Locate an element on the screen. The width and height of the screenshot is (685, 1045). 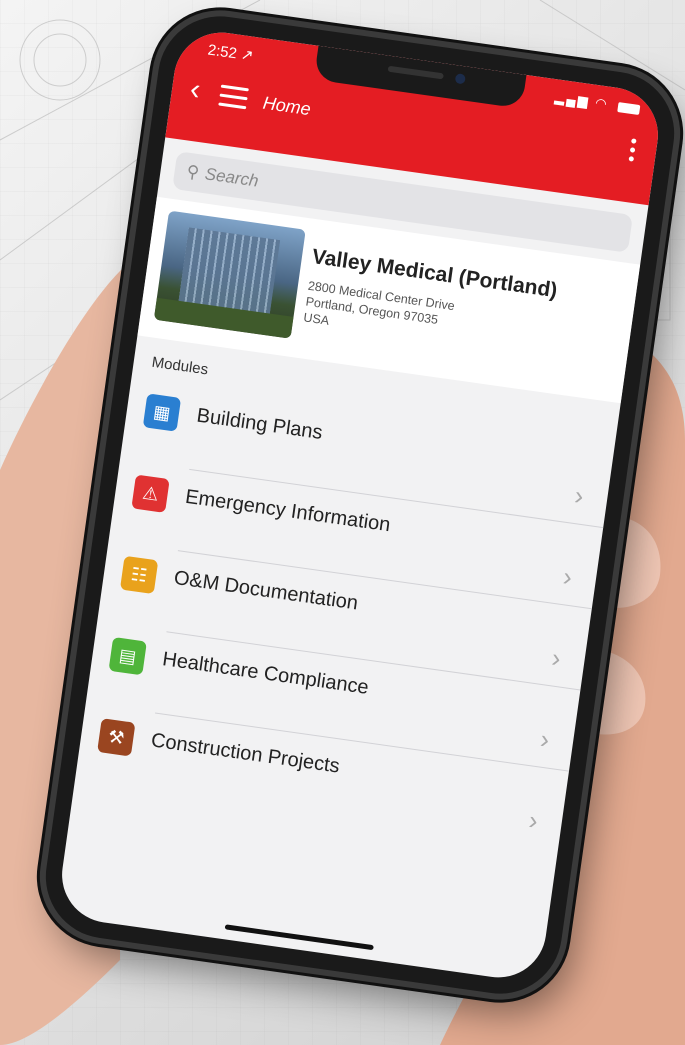
hvac-icon: ☷ is located at coordinates (139, 575).